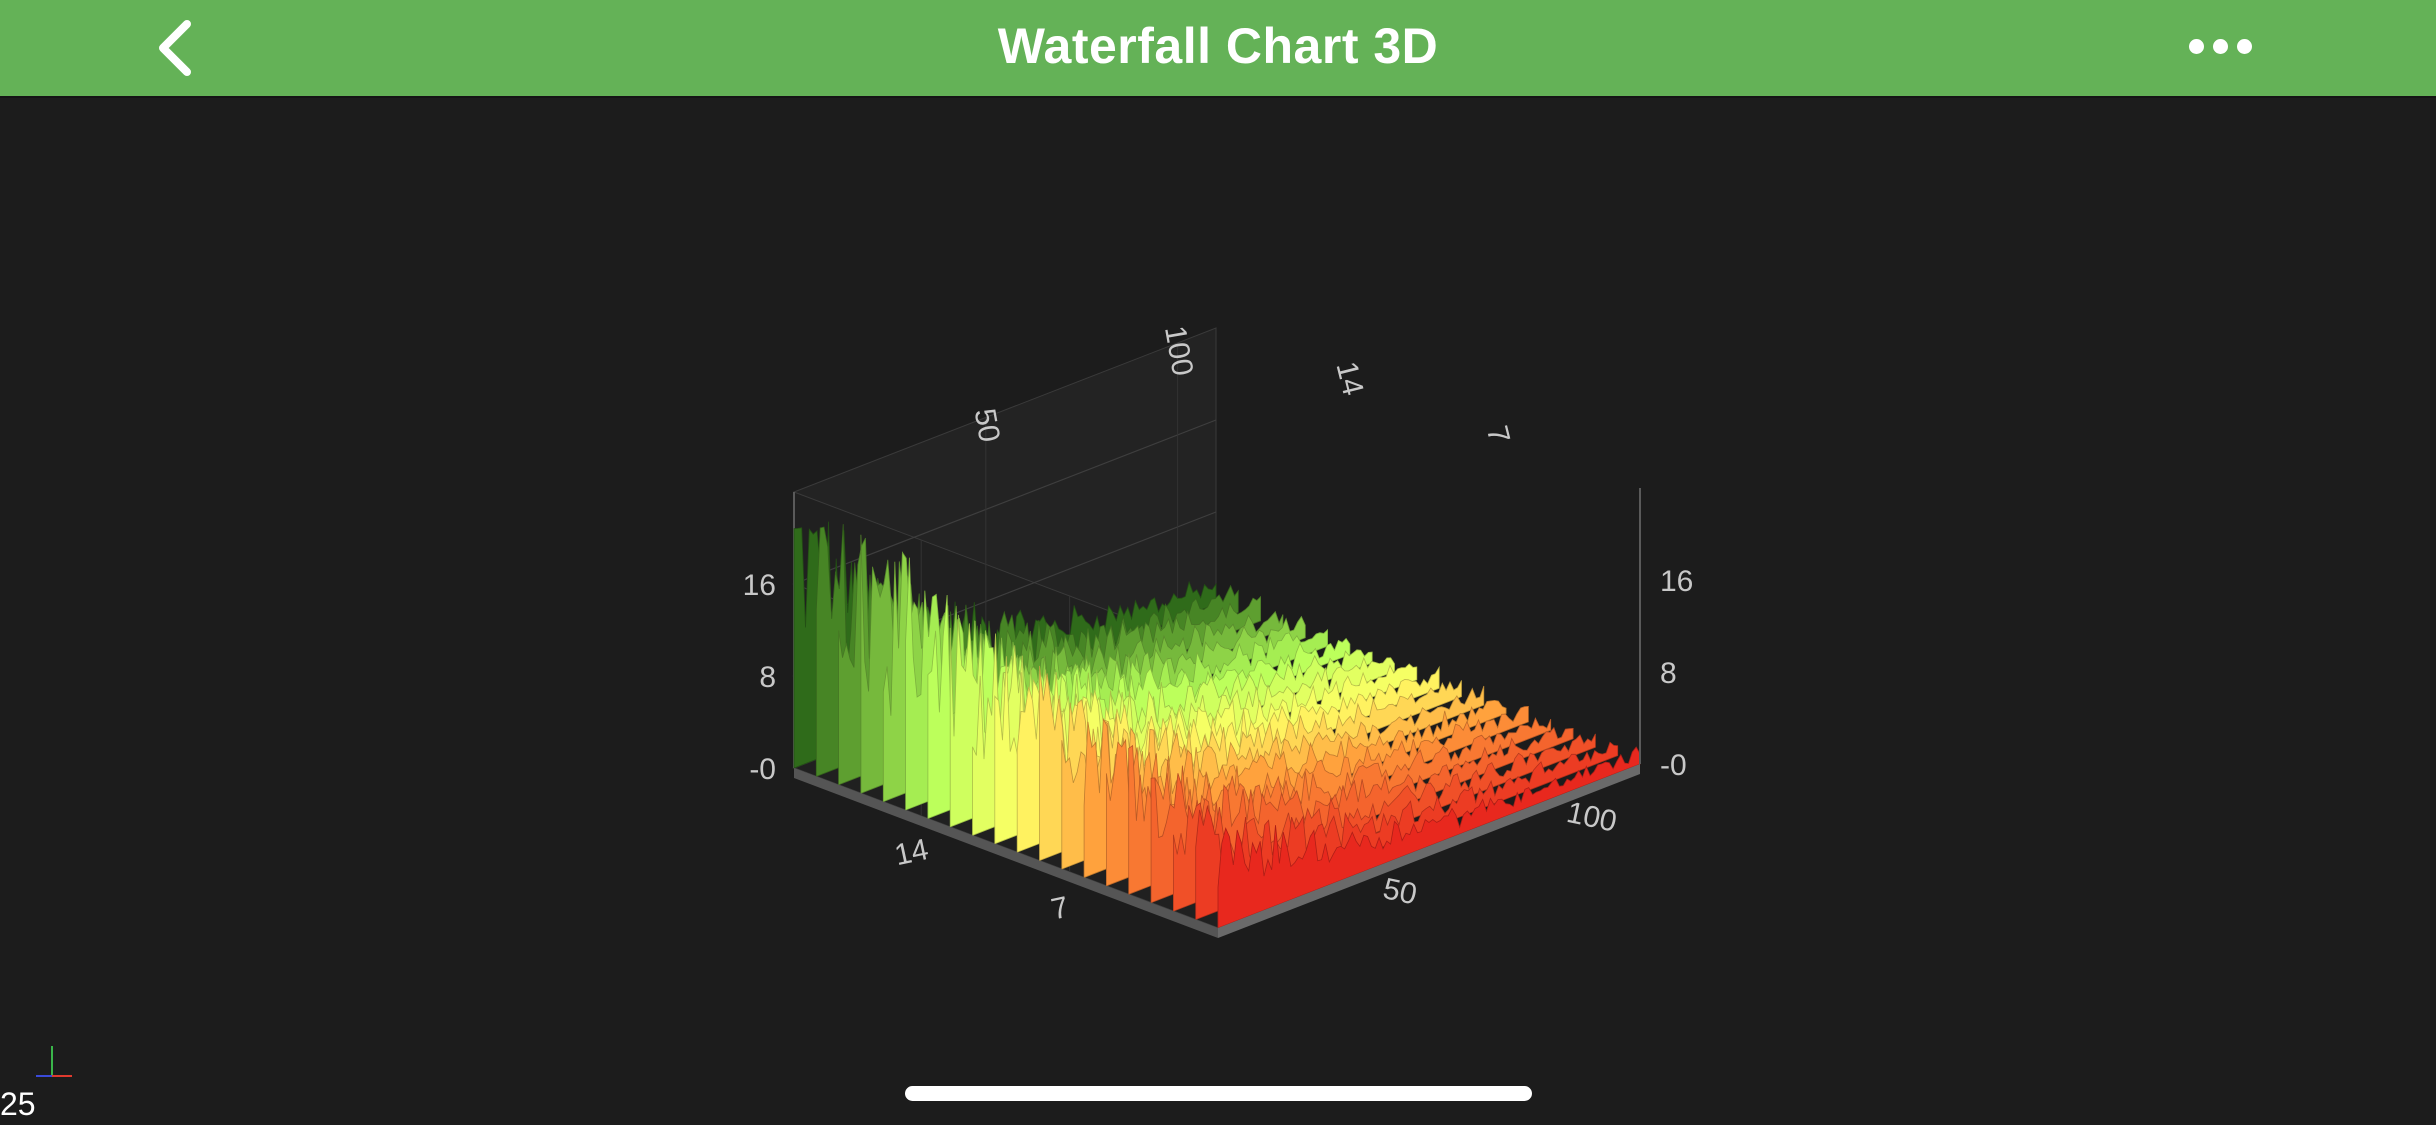  Describe the element at coordinates (1059, 909) in the screenshot. I see `z-tick-label-floor: 7` at that location.